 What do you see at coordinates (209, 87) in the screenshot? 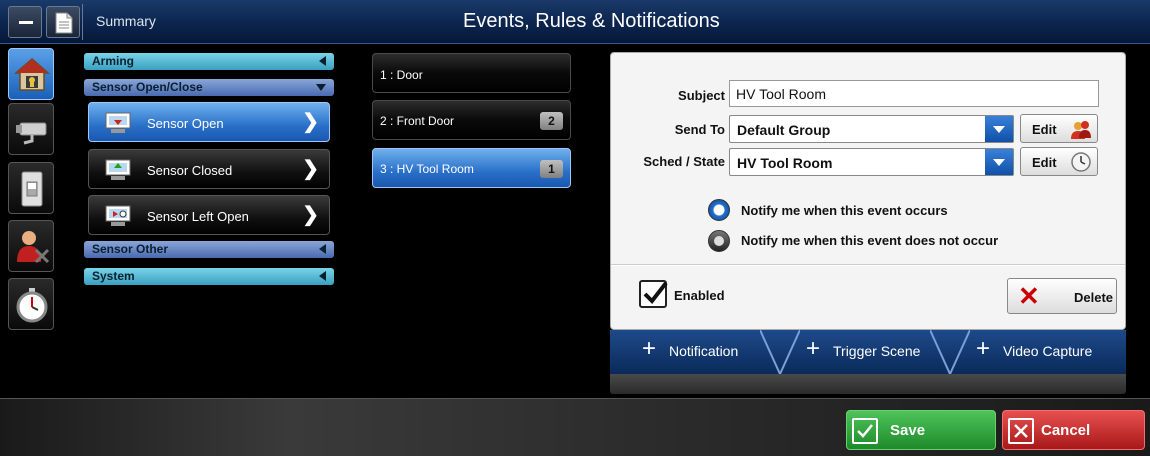
I see `category-sensor-open-close: Sensor Open/Close` at bounding box center [209, 87].